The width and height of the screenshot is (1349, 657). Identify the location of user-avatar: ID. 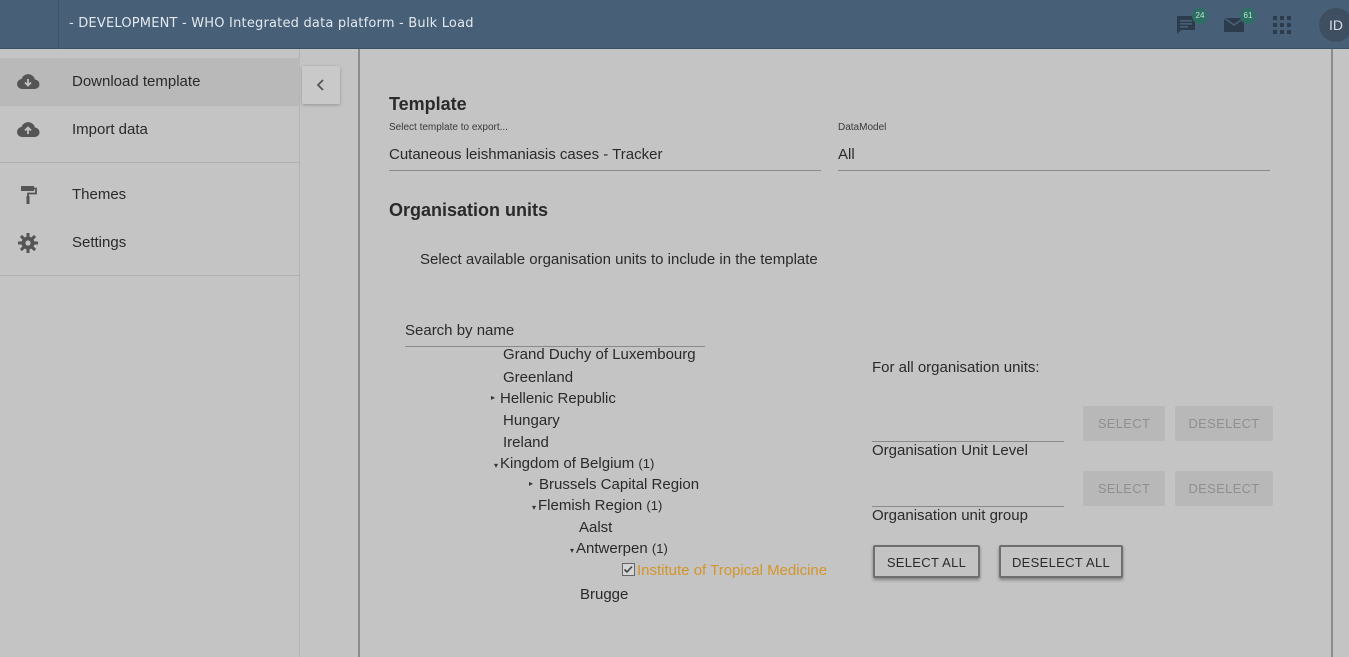
(1334, 25).